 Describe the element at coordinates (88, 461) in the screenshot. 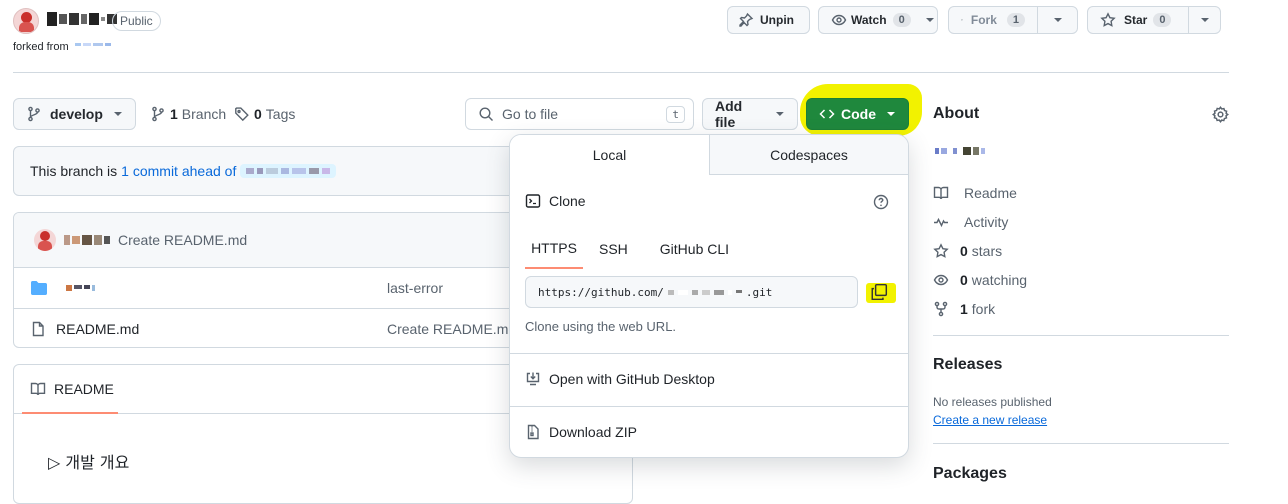

I see `readme-details-summary: ▷ 개발 개요` at that location.